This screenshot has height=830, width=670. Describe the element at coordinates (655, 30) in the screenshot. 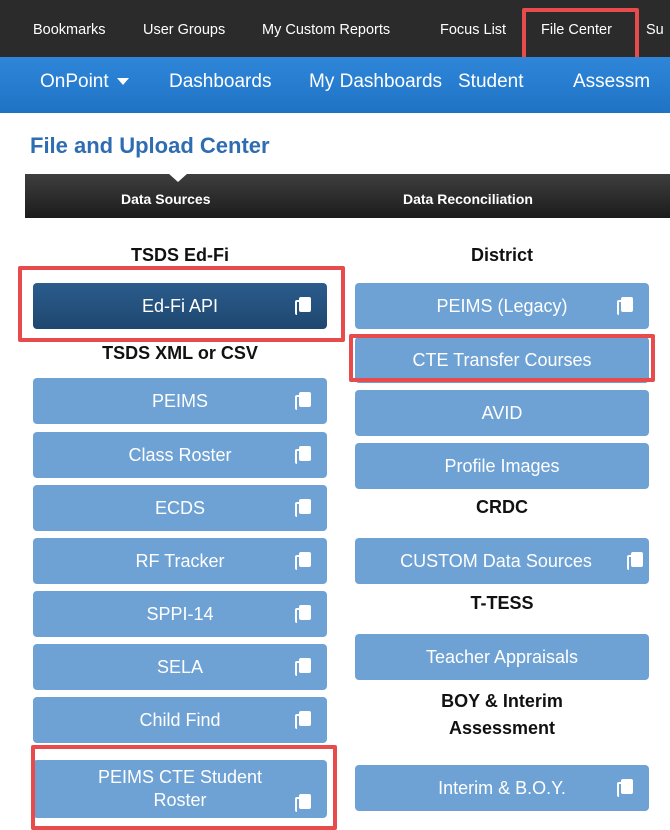

I see `menu-su-truncated: Su` at that location.